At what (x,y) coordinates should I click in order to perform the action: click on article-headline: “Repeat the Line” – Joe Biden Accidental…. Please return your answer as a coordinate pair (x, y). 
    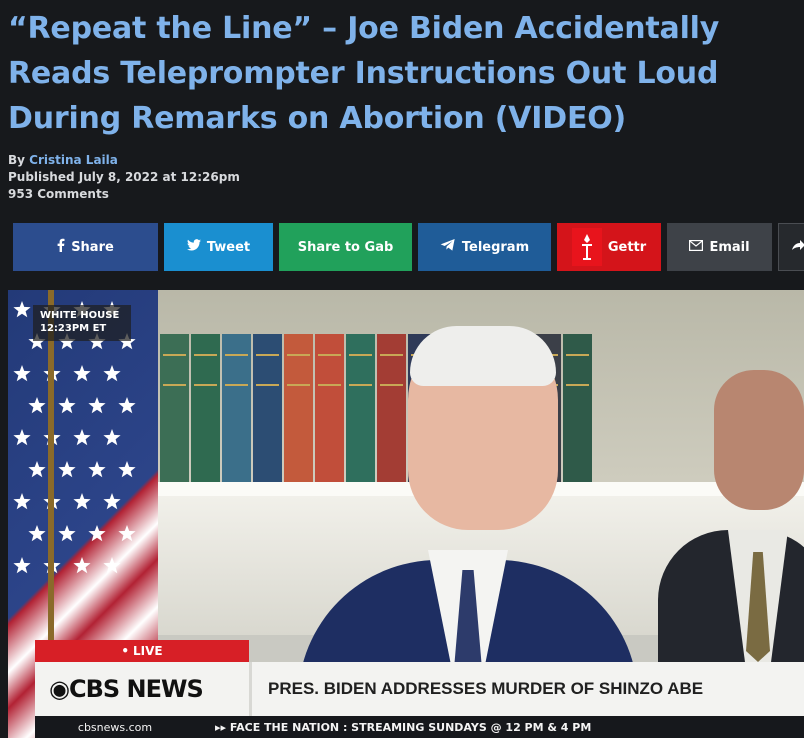
    Looking at the image, I should click on (364, 73).